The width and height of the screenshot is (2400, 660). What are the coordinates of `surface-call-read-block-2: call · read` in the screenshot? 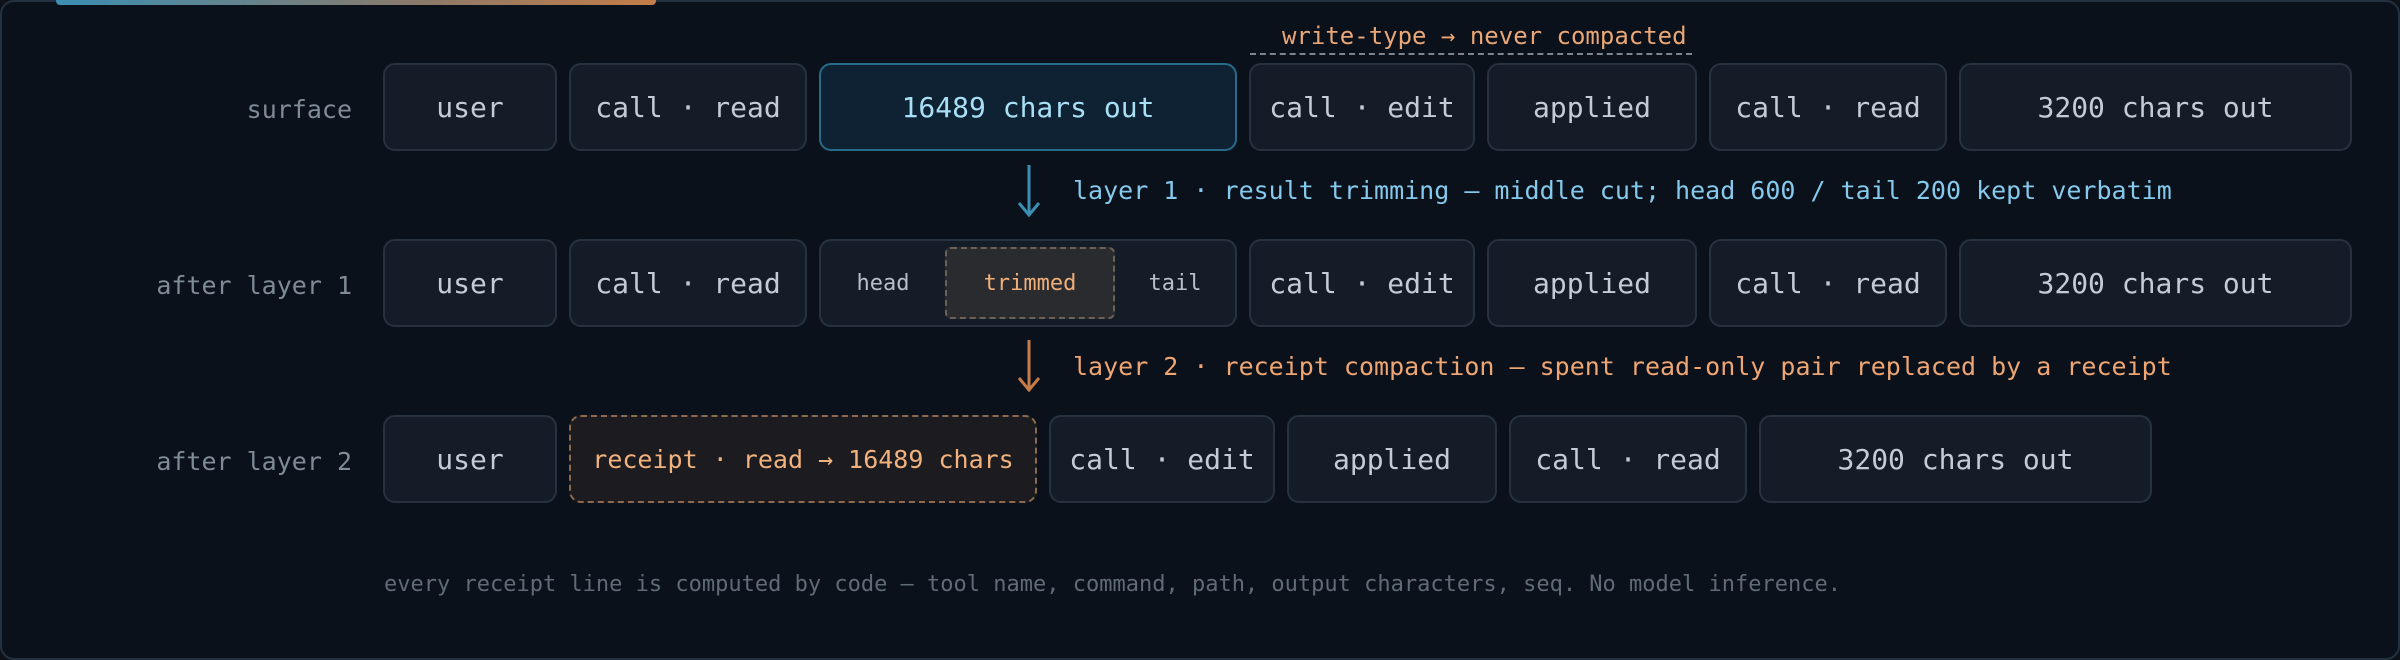 It's located at (1828, 107).